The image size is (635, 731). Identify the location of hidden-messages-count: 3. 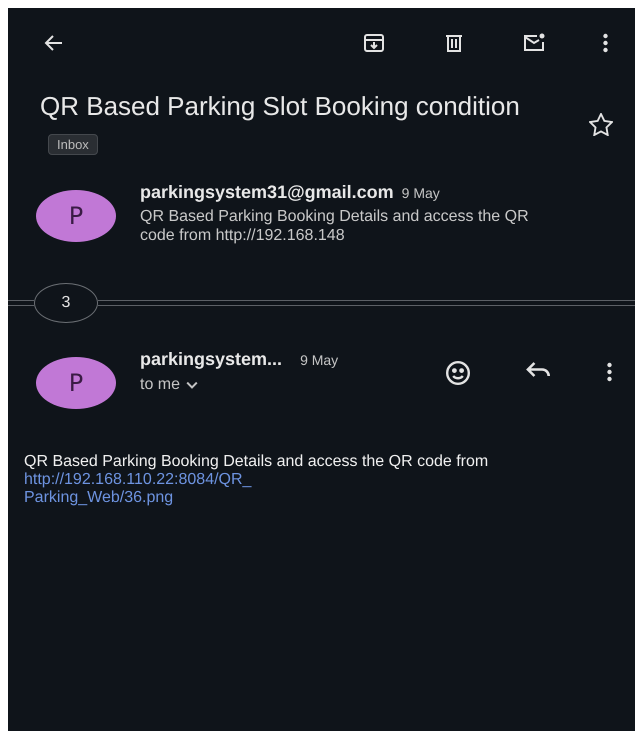
(66, 303).